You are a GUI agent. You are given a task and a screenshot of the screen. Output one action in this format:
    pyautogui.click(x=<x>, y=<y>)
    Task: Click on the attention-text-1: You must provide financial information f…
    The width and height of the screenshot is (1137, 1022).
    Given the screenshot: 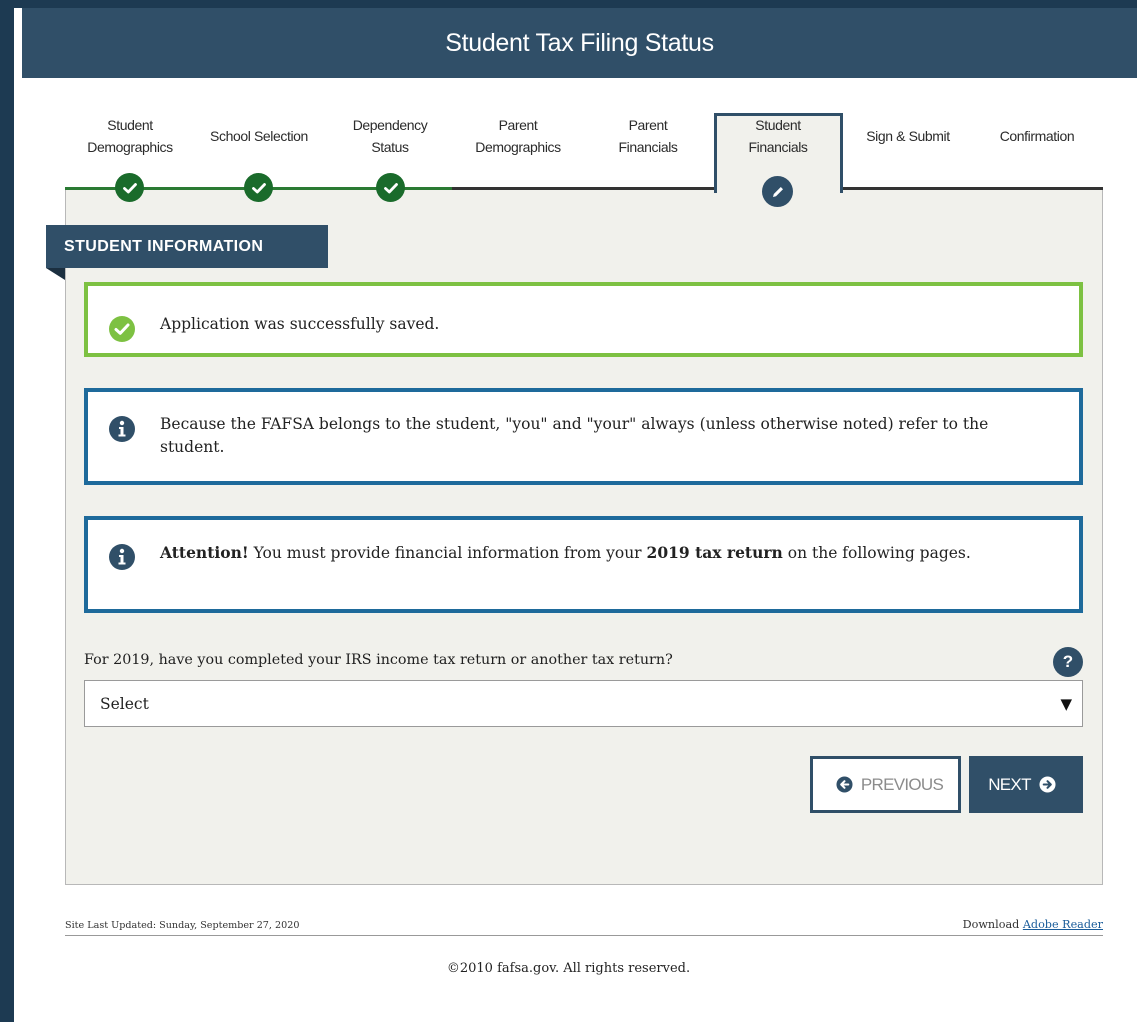 What is the action you would take?
    pyautogui.click(x=447, y=553)
    